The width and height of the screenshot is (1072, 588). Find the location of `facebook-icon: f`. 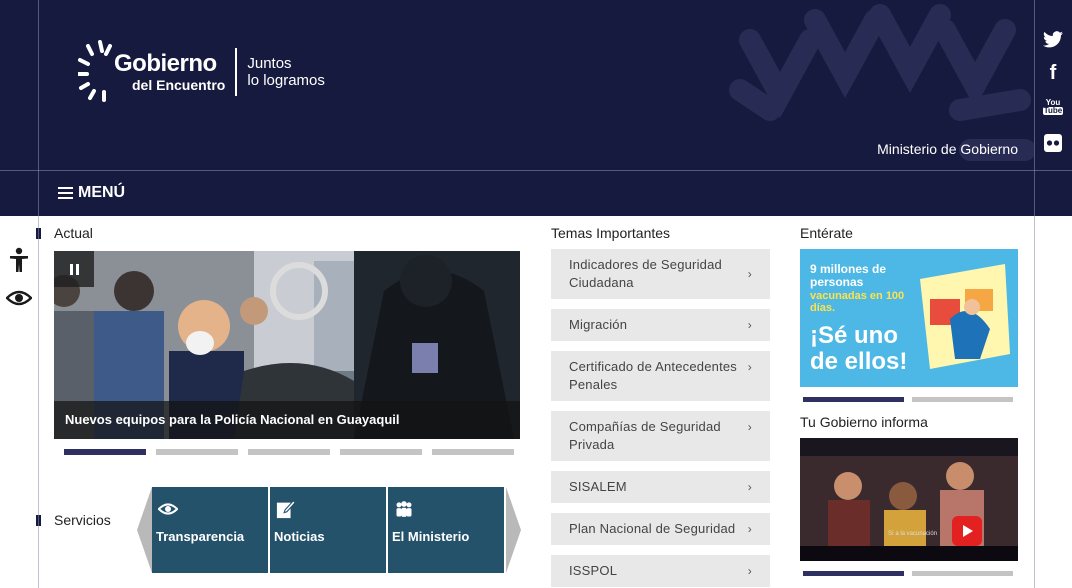

facebook-icon: f is located at coordinates (1053, 73).